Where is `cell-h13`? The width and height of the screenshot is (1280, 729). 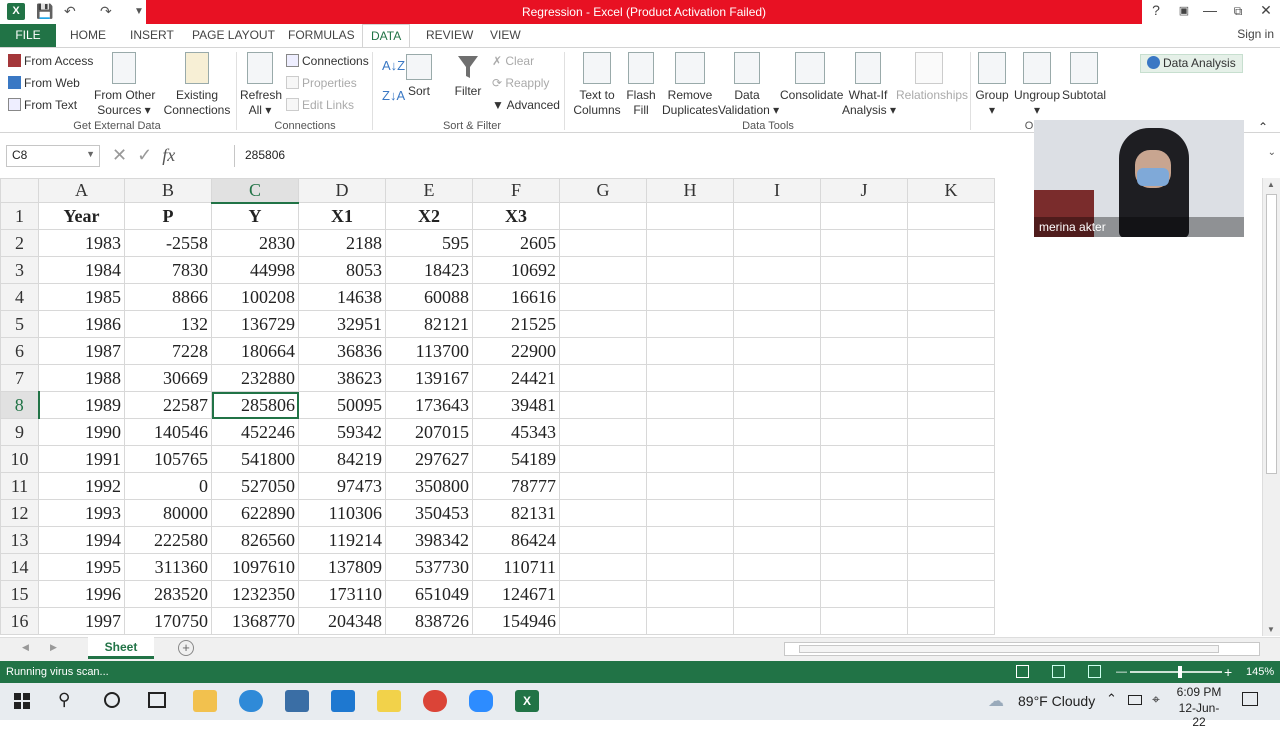
cell-h13 is located at coordinates (690, 540).